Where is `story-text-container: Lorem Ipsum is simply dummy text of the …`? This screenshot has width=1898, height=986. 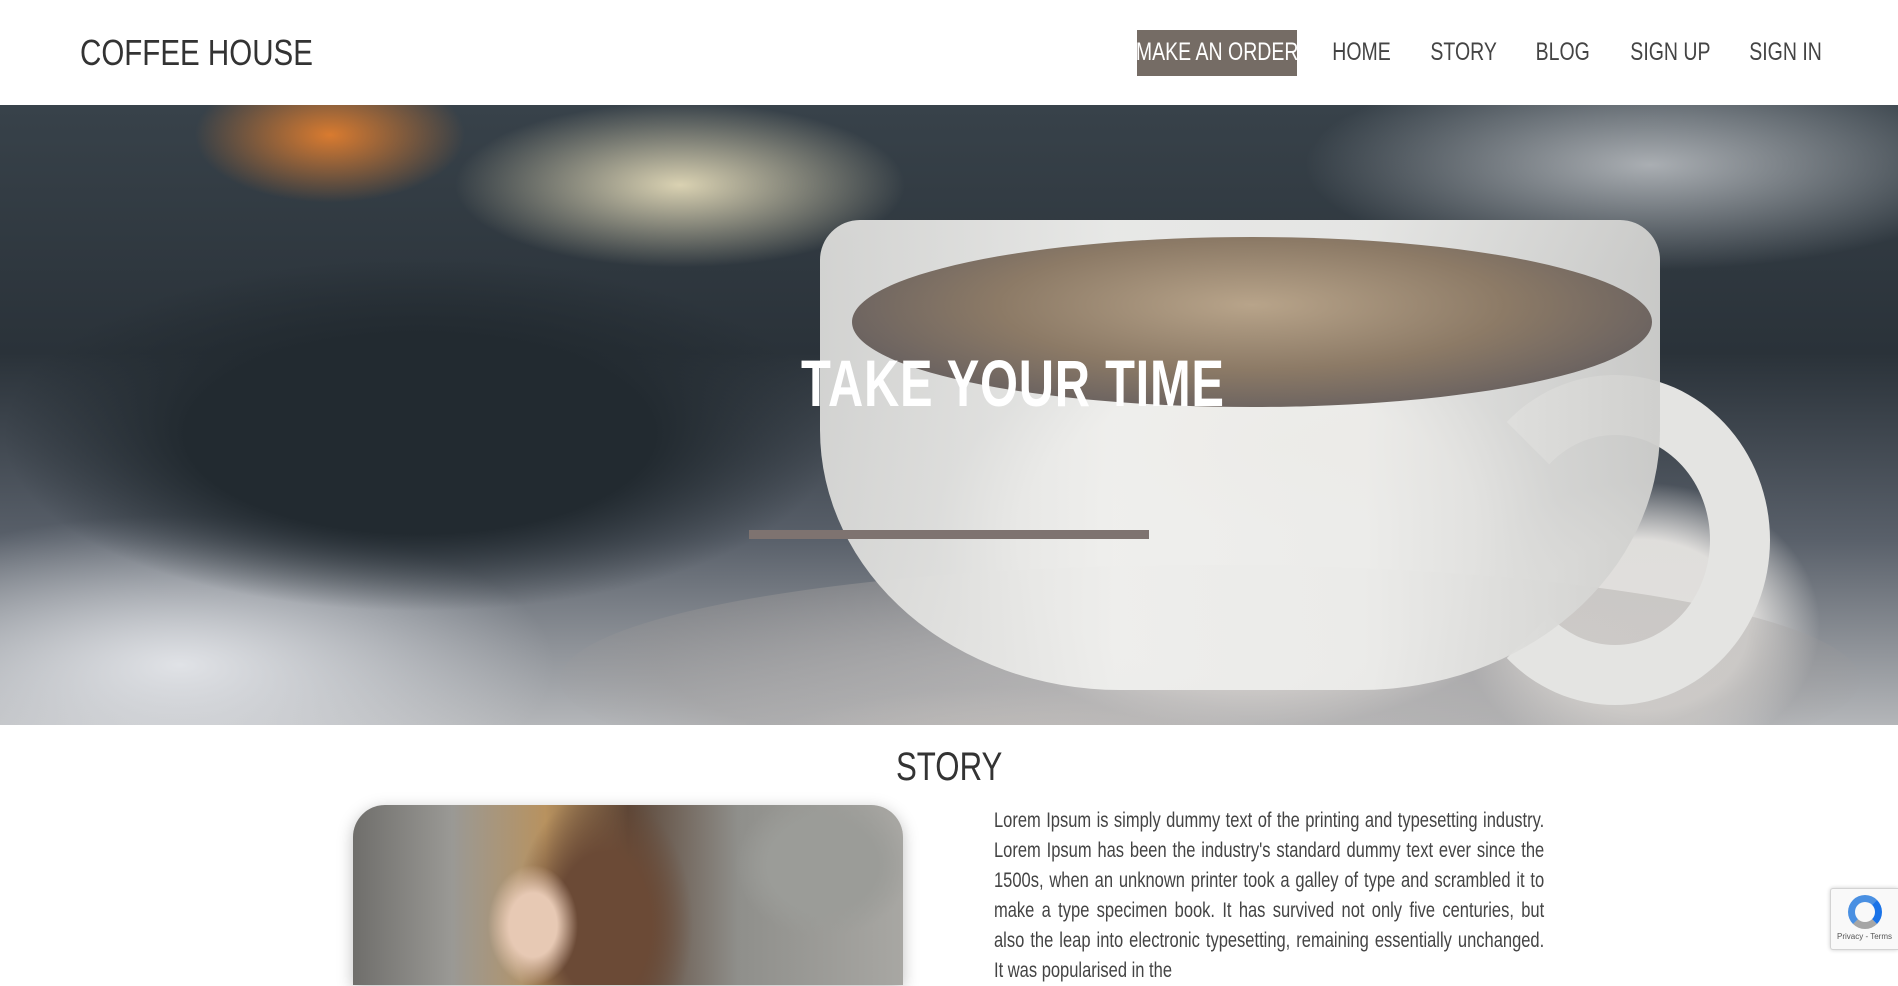 story-text-container: Lorem Ipsum is simply dummy text of the … is located at coordinates (1269, 896).